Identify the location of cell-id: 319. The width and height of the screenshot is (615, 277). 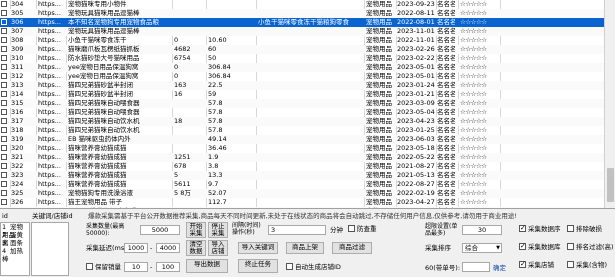
(17, 139).